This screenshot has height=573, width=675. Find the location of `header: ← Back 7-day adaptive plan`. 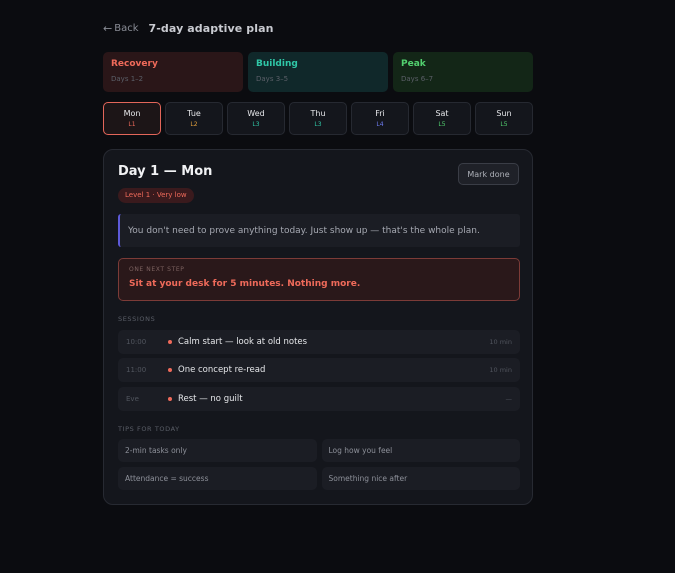

header: ← Back 7-day adaptive plan is located at coordinates (188, 28).